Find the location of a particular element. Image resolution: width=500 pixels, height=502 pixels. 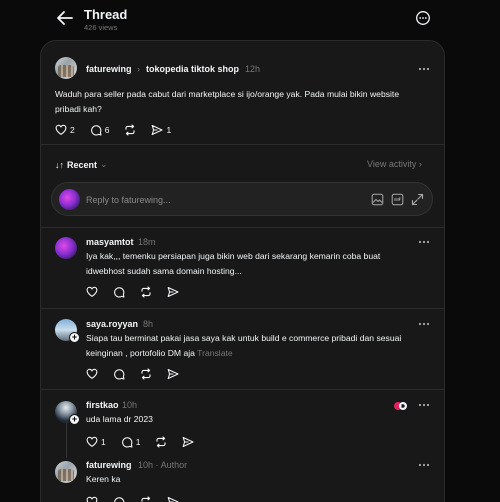

like-count: 1 is located at coordinates (103, 442).